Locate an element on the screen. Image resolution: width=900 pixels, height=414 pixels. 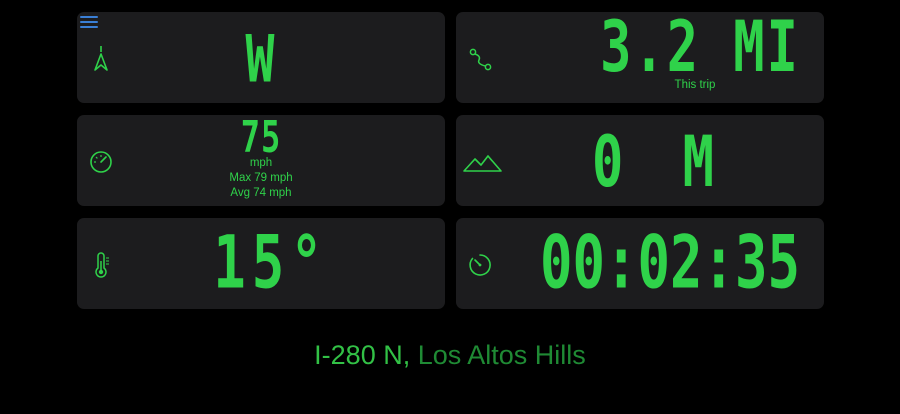
speed-max: Max 79 mph is located at coordinates (261, 178).